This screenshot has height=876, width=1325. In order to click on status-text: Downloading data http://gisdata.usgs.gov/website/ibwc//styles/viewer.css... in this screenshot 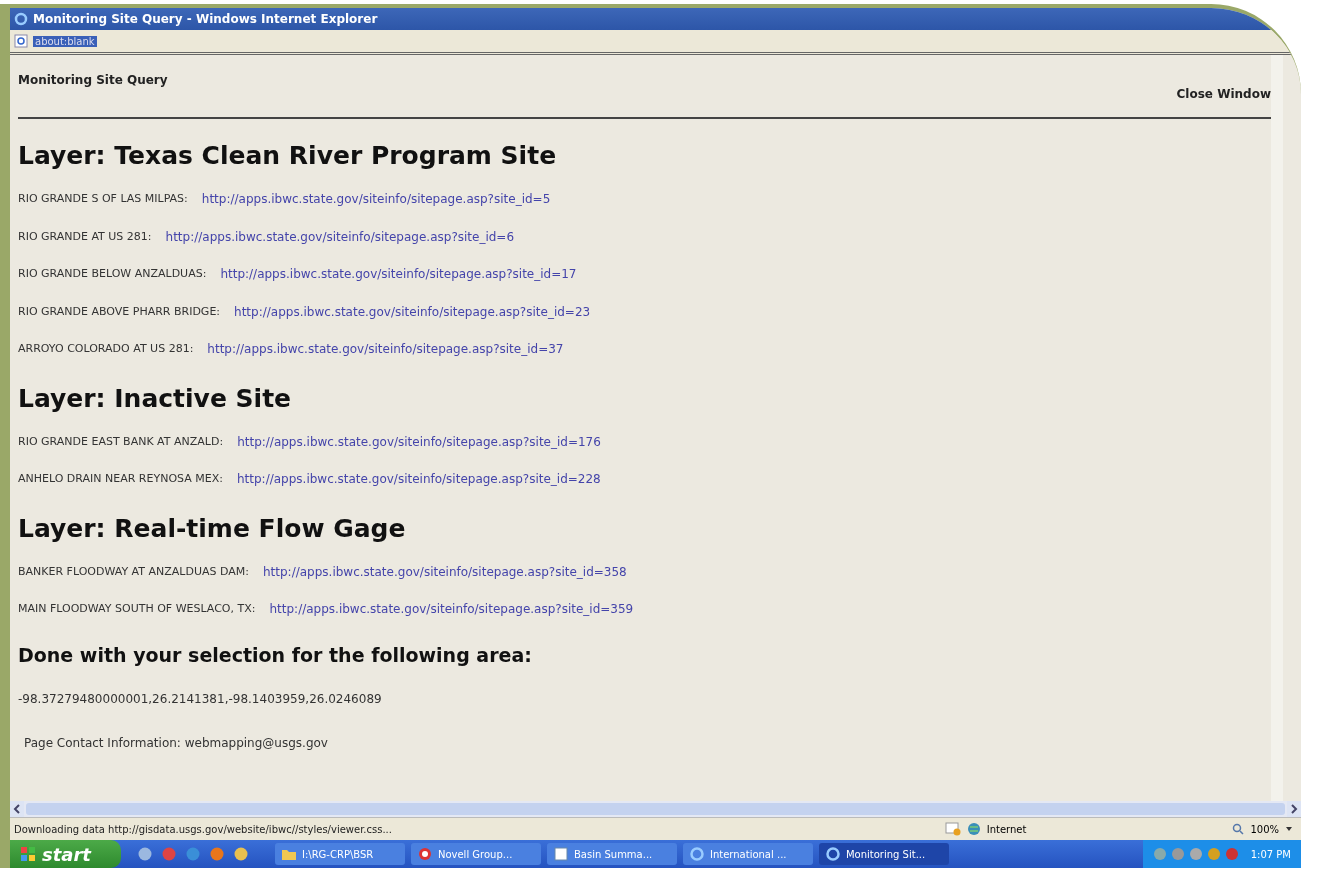, I will do `click(203, 829)`.